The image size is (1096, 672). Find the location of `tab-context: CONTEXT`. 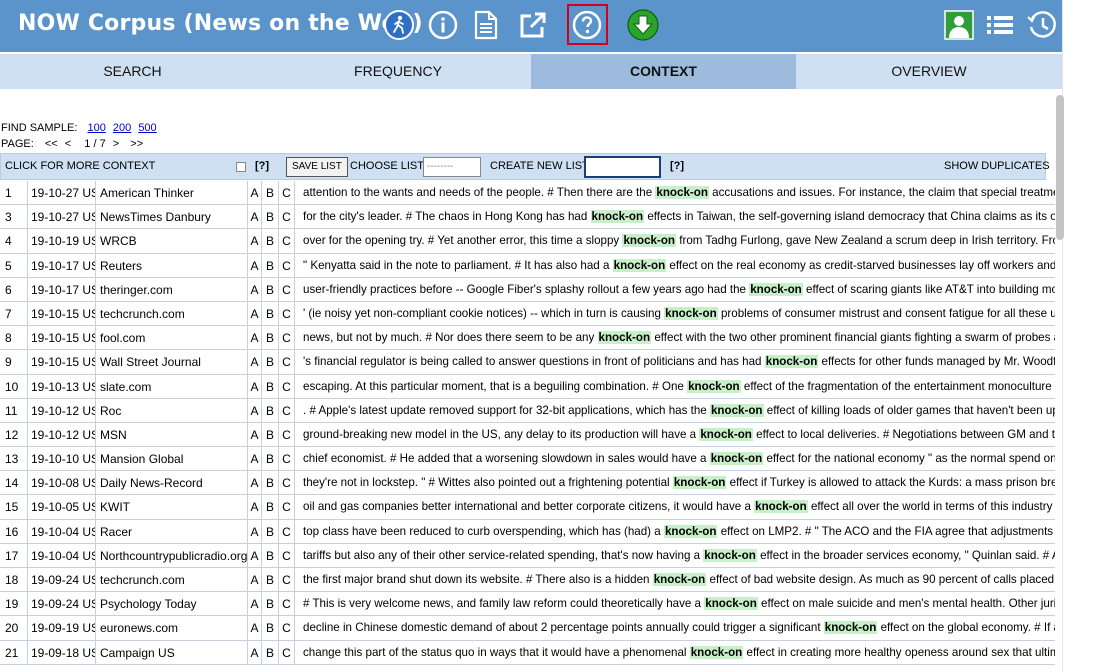

tab-context: CONTEXT is located at coordinates (663, 71).